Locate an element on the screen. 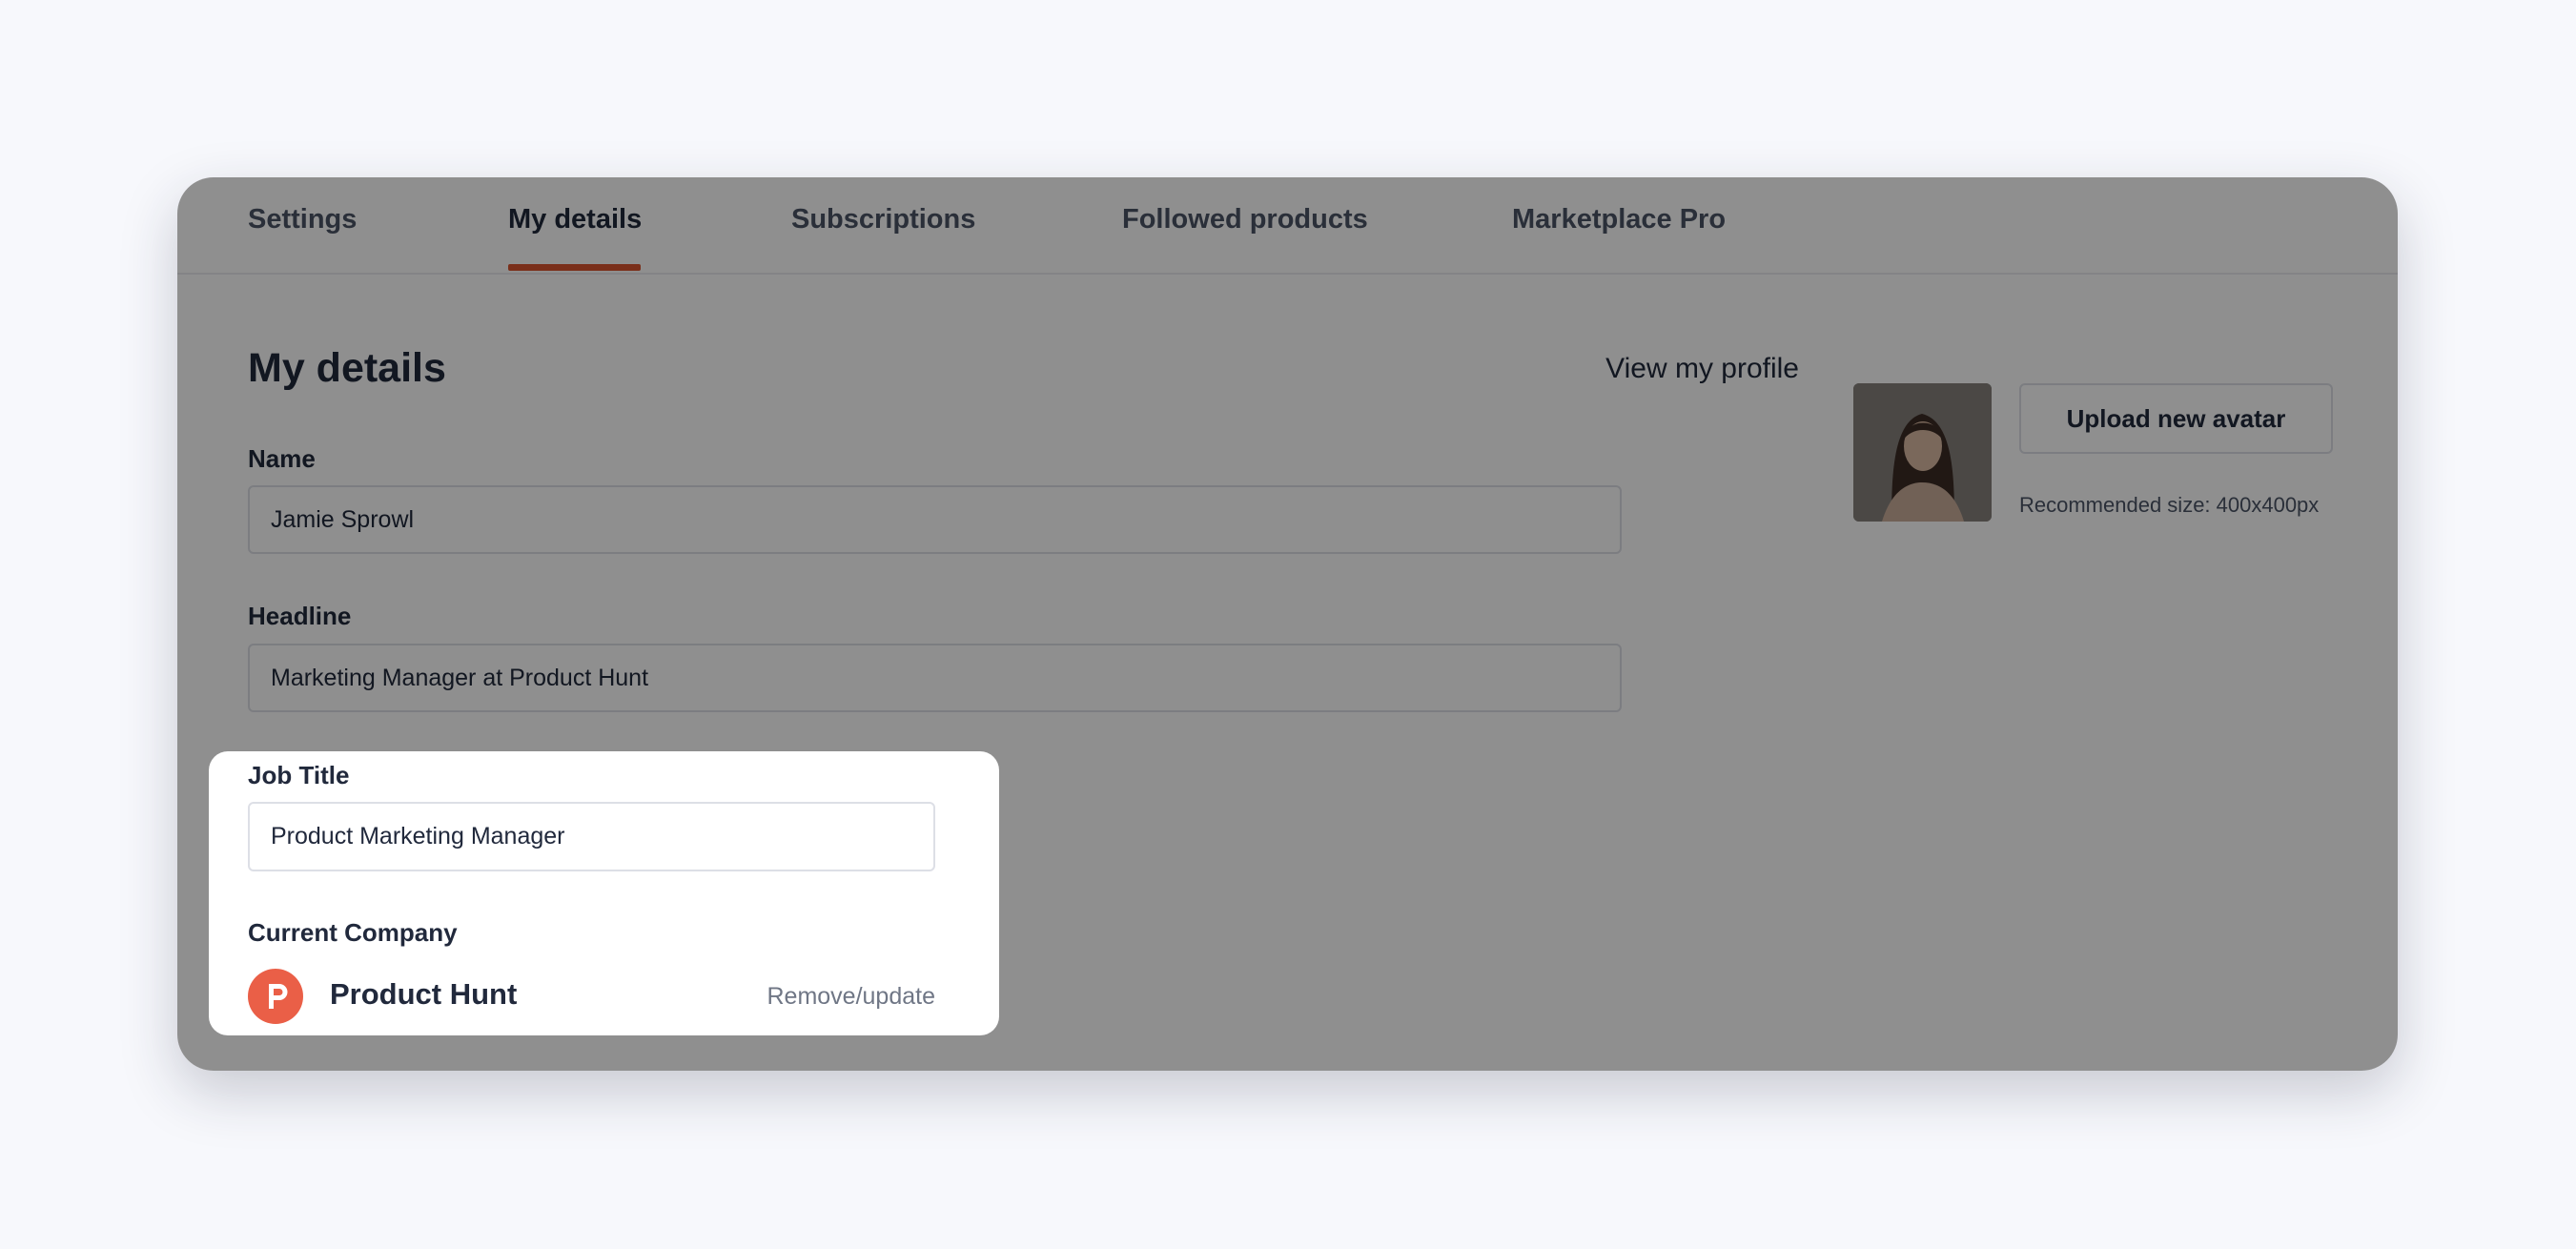 The height and width of the screenshot is (1249, 2576). avatar-photo-icon is located at coordinates (1922, 453).